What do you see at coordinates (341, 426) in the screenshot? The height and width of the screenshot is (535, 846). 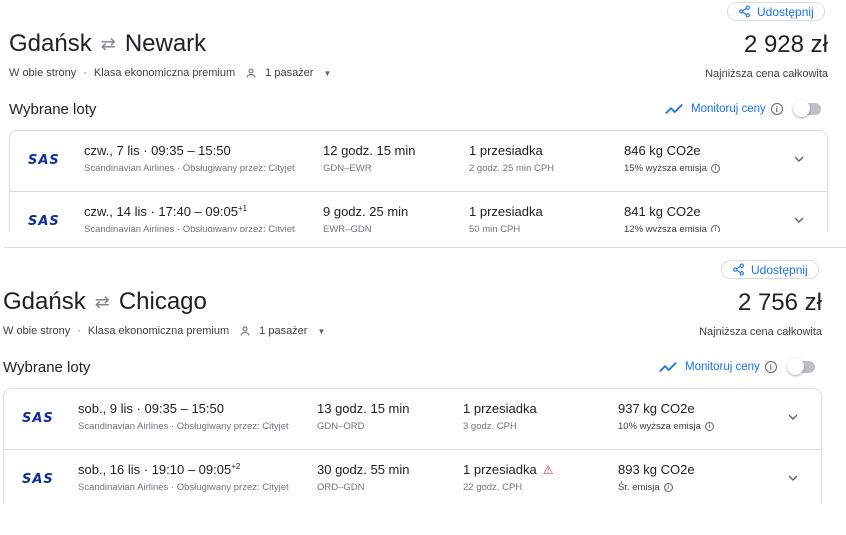 I see `route-codes: GDN–ORD` at bounding box center [341, 426].